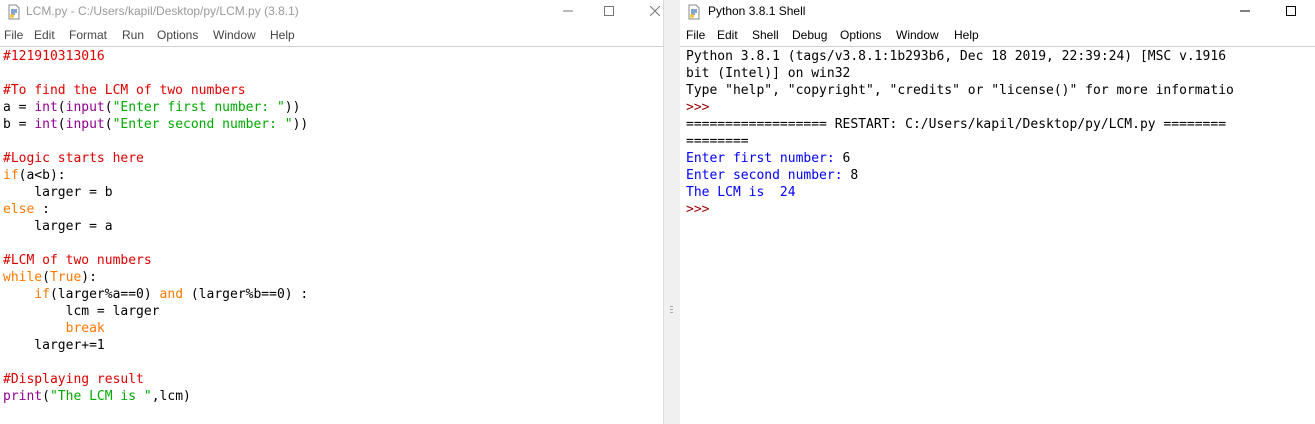  I want to click on menu-run: Run, so click(133, 35).